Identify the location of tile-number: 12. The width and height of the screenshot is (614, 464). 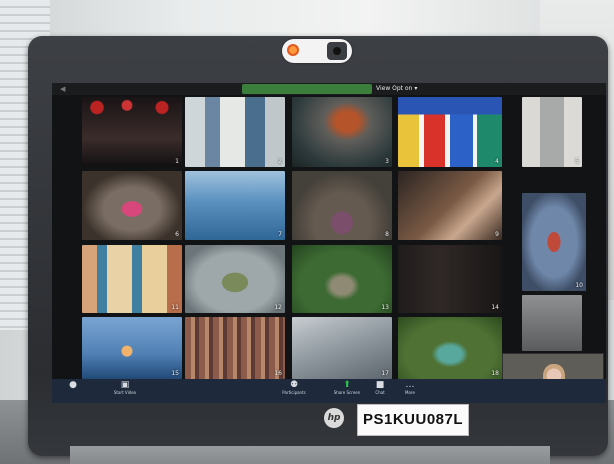
(278, 307).